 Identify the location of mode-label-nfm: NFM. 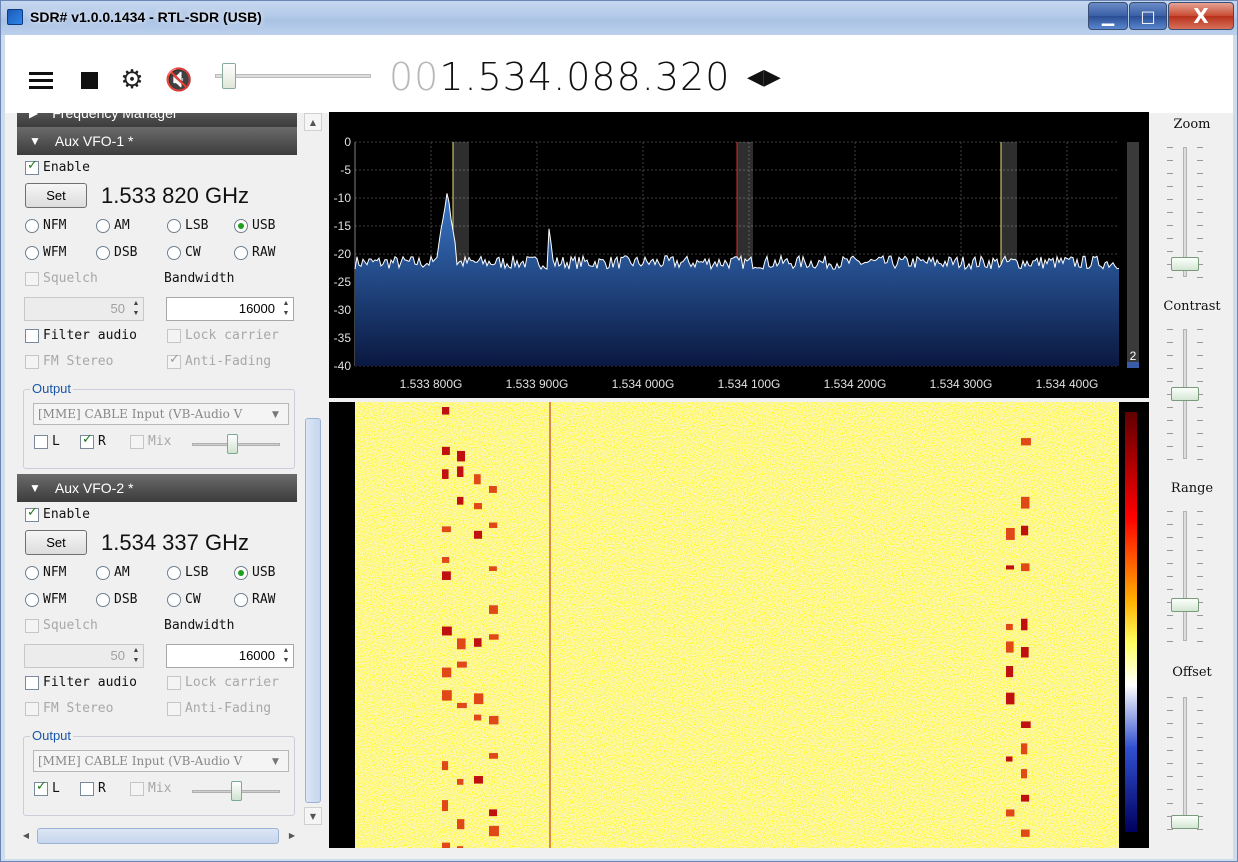
(55, 572).